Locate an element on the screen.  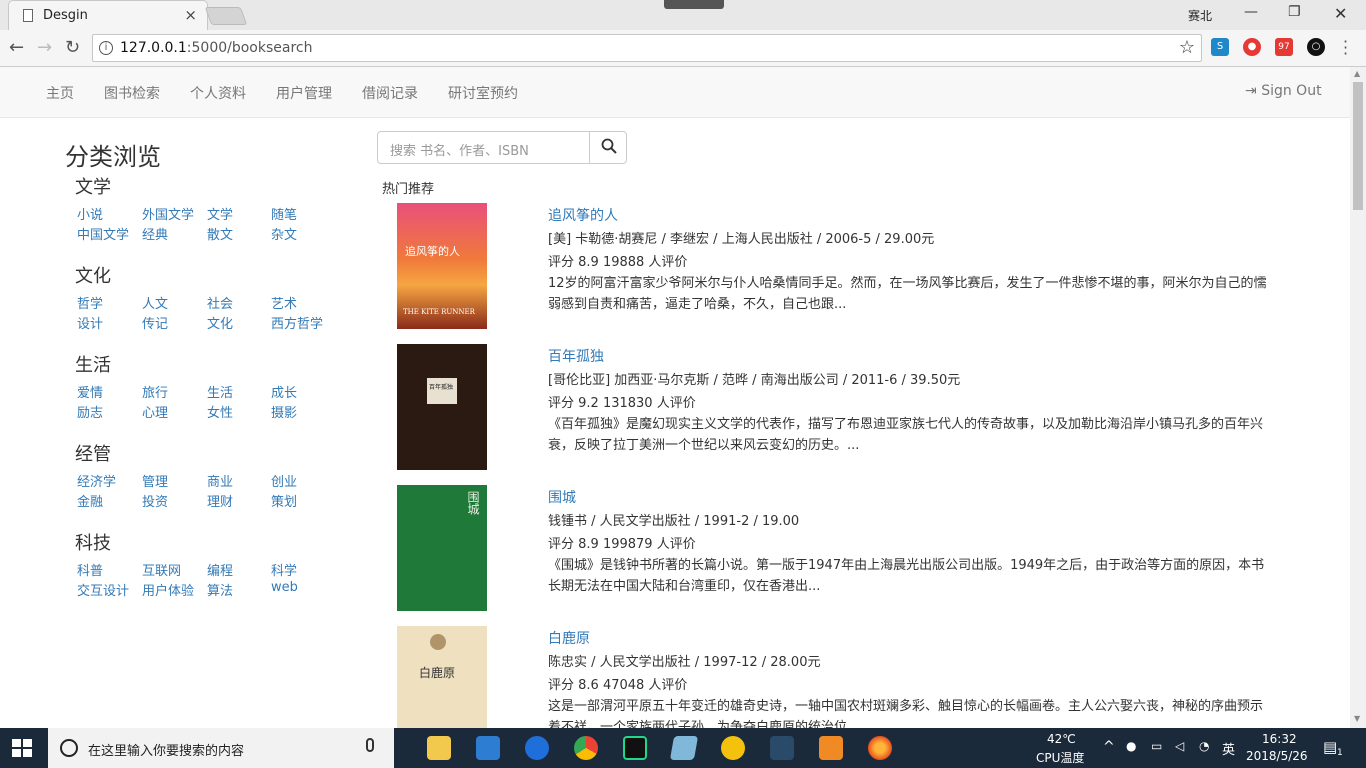
pycharm-icon is located at coordinates (635, 748).